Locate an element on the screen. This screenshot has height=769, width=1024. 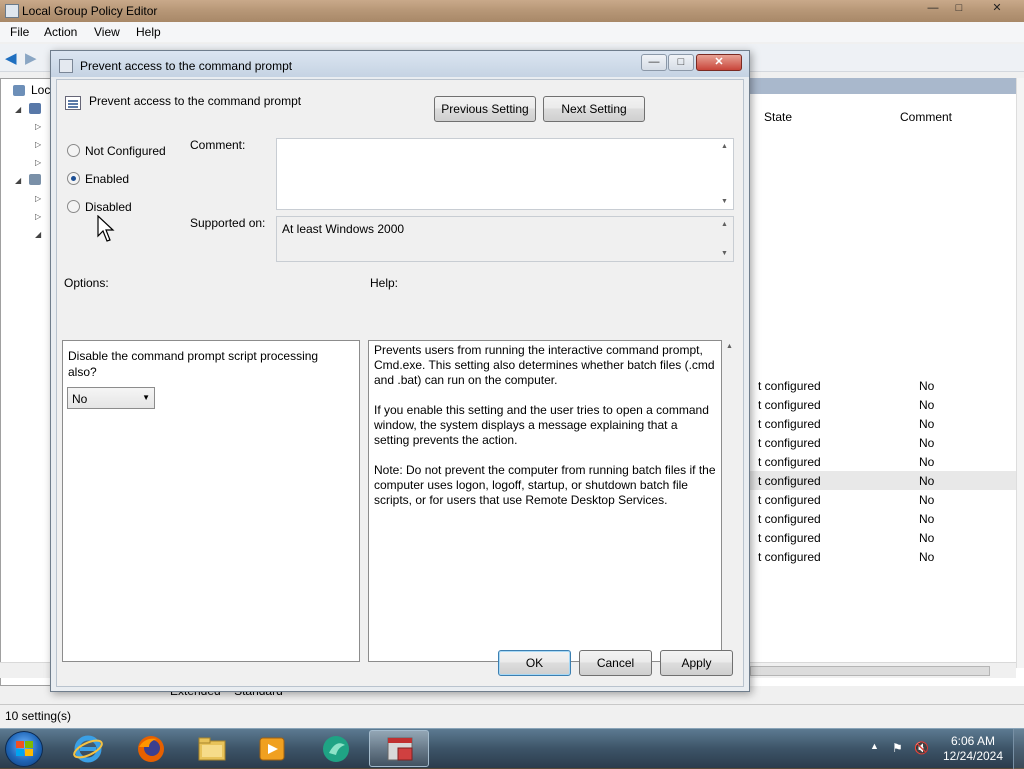
radio-not-configured-label: Not Configured is located at coordinates (125, 151).